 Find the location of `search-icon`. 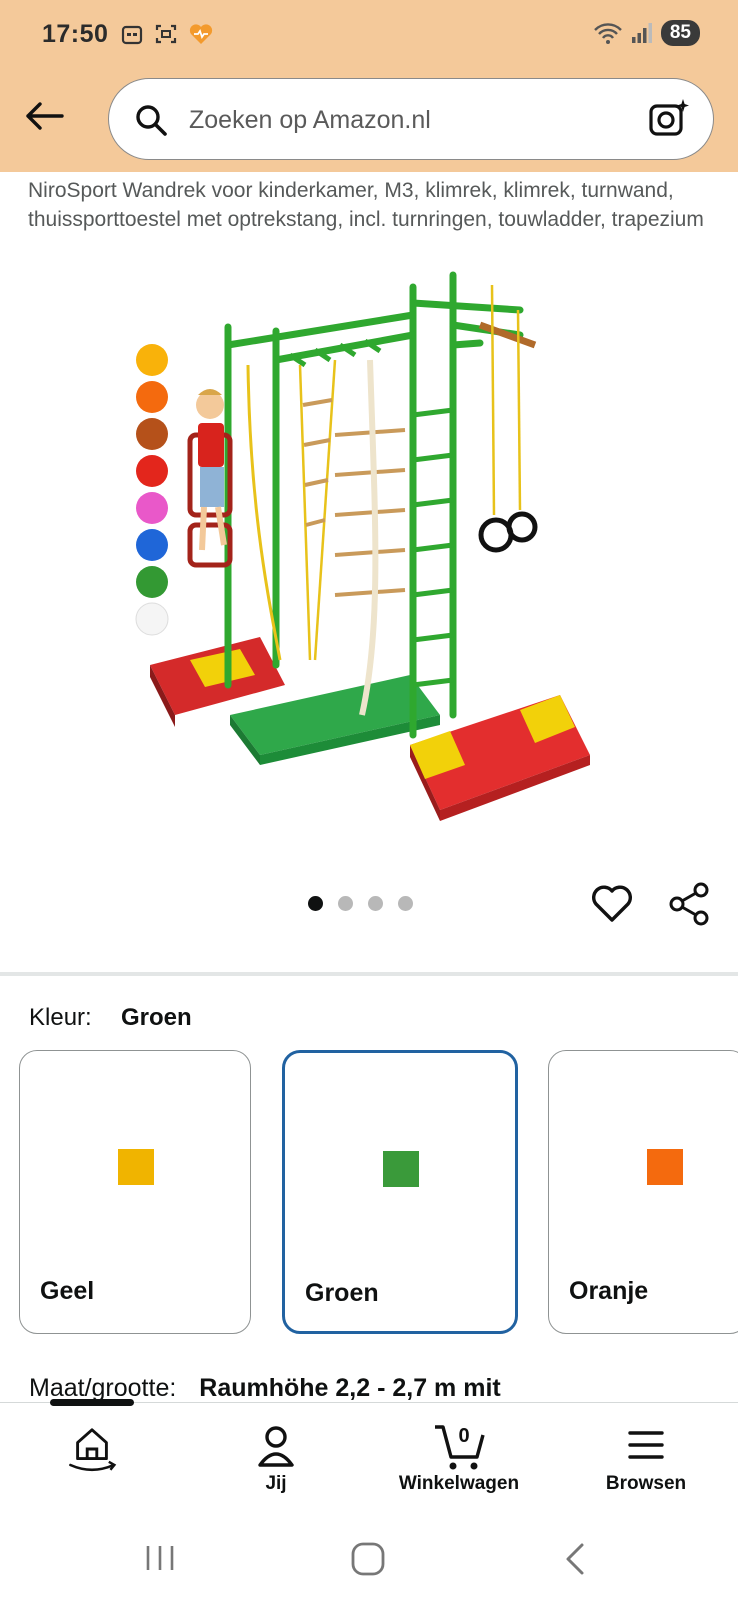

search-icon is located at coordinates (151, 120).